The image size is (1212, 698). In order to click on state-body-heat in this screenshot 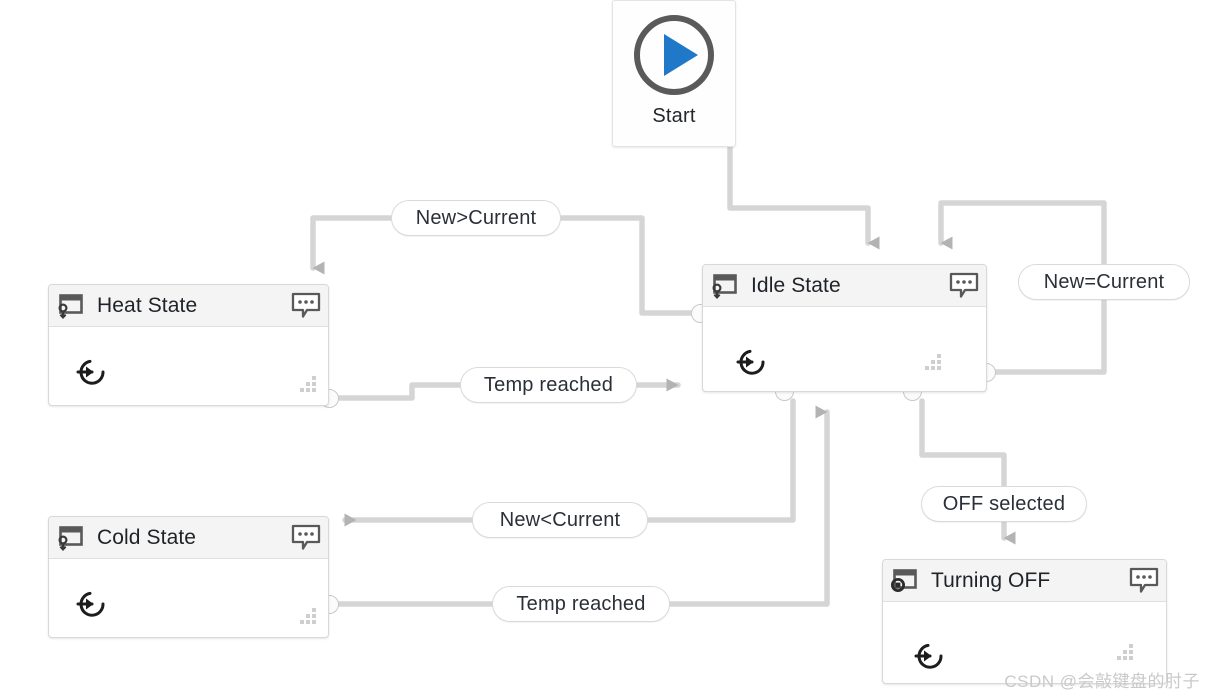, I will do `click(188, 366)`.